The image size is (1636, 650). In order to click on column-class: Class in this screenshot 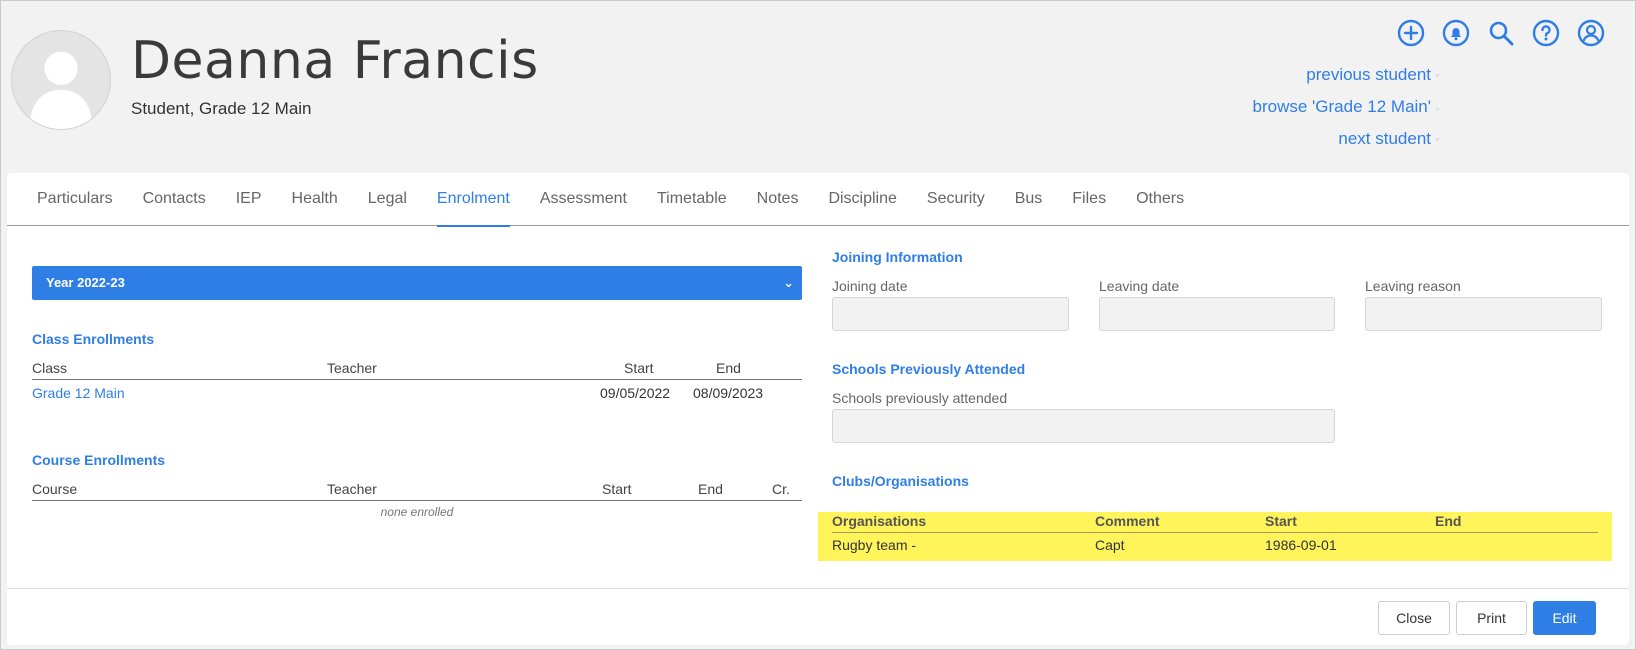, I will do `click(50, 368)`.